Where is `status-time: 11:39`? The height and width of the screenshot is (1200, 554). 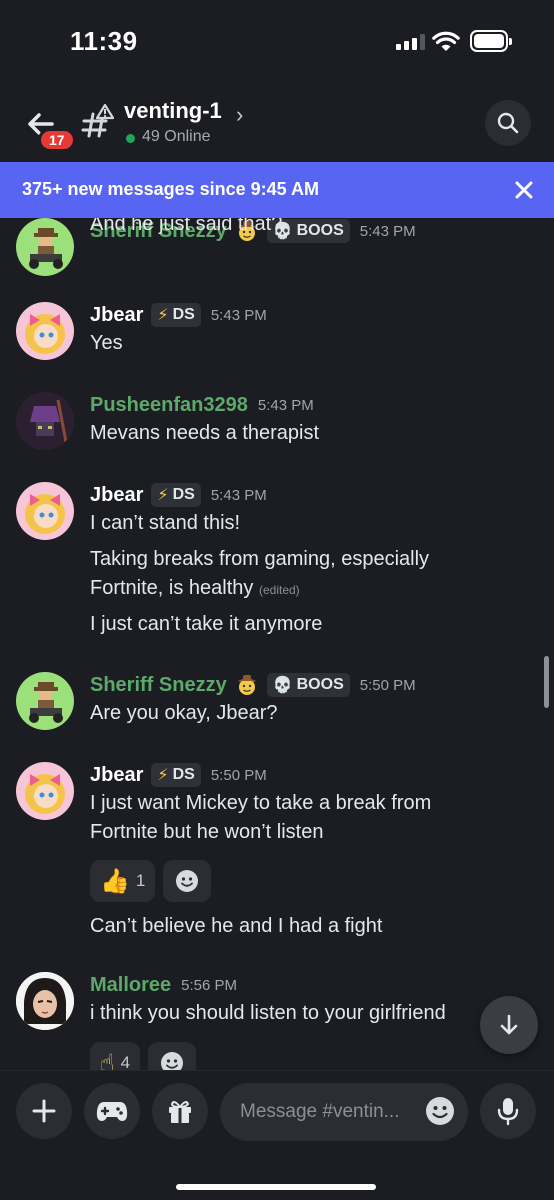 status-time: 11:39 is located at coordinates (104, 41).